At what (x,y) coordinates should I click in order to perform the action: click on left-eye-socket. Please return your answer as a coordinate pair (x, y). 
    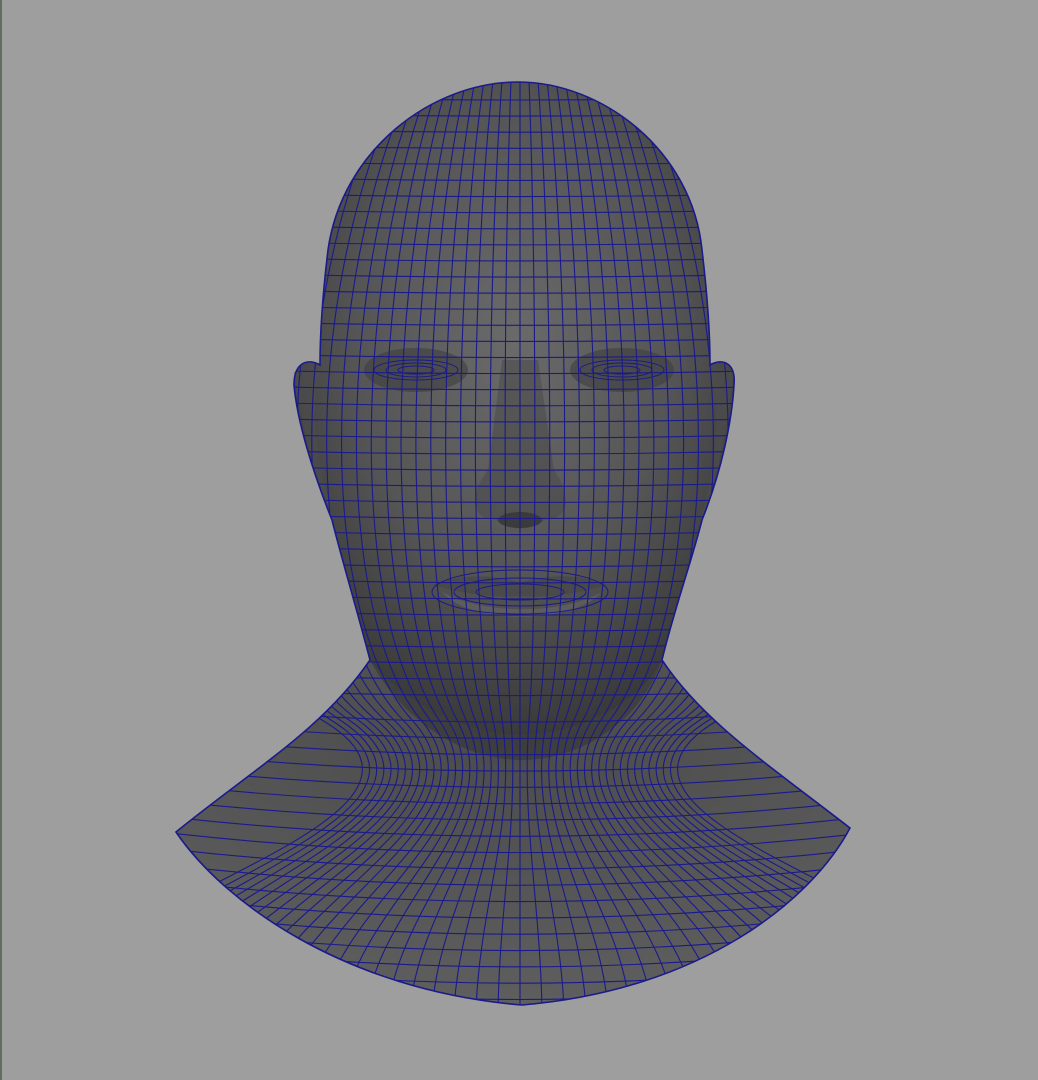
    Looking at the image, I should click on (416, 370).